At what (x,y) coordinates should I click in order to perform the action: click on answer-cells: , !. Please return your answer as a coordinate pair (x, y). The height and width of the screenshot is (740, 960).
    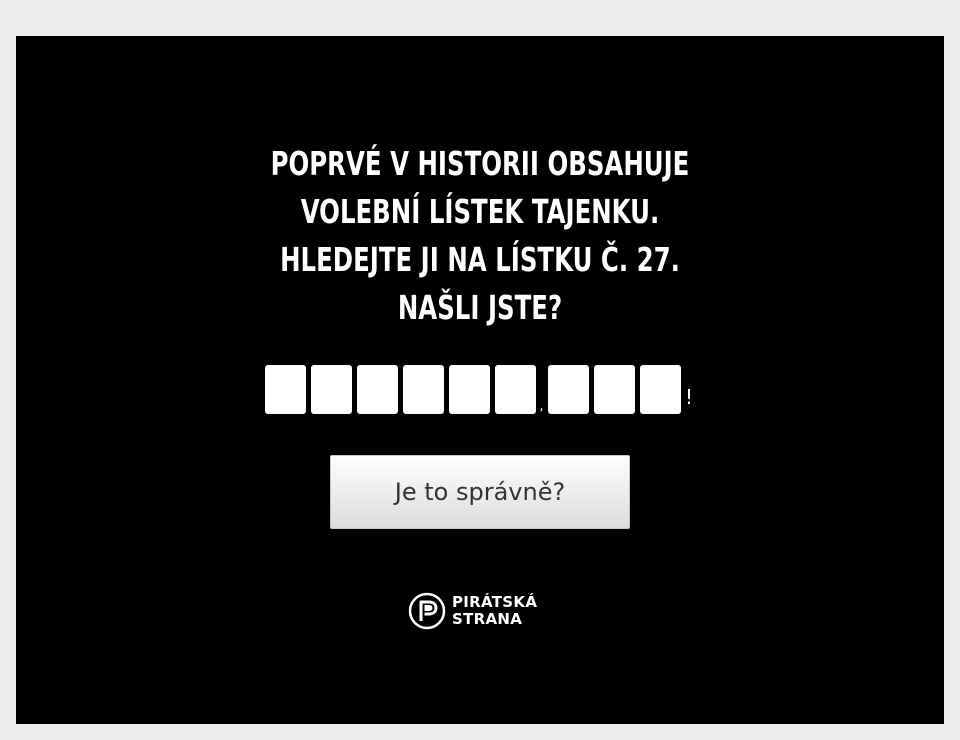
    Looking at the image, I should click on (479, 389).